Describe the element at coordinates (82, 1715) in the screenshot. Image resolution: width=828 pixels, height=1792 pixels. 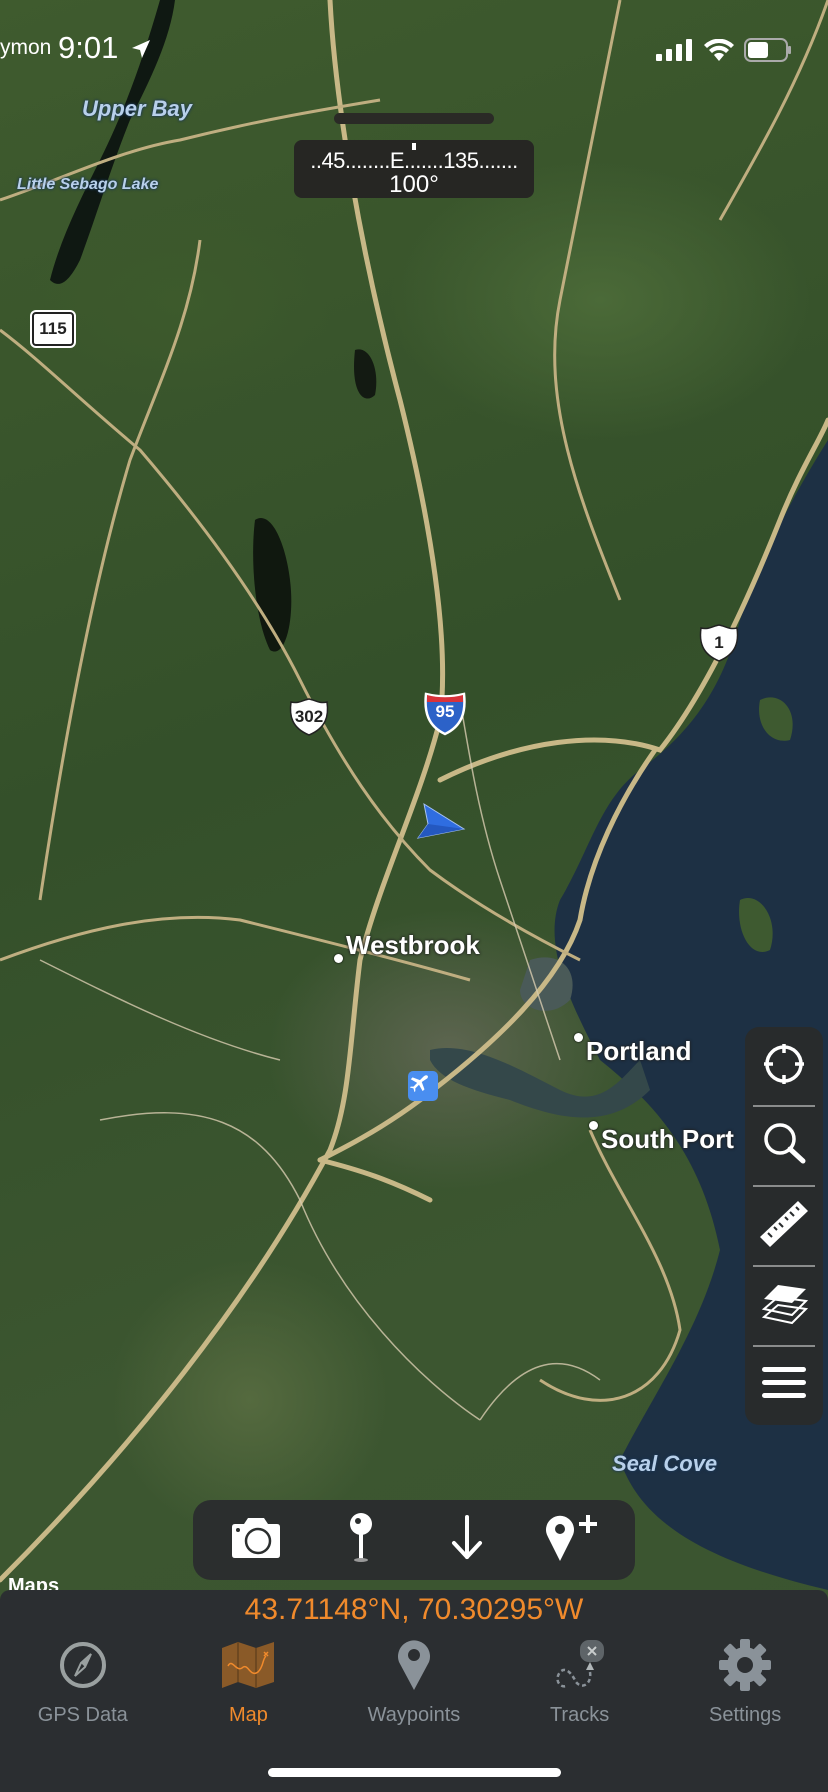
I see `tab-label-gps-data: GPS Data` at that location.